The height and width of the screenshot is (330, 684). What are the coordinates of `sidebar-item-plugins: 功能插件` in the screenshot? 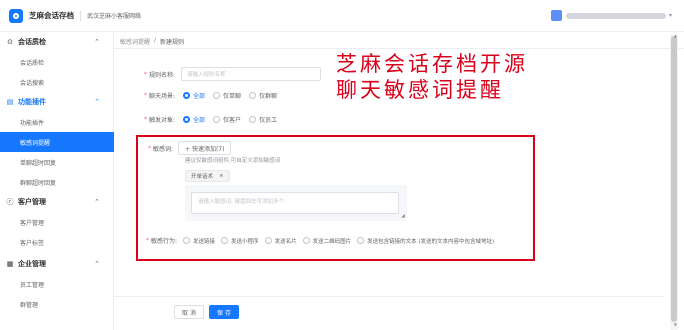 It's located at (57, 122).